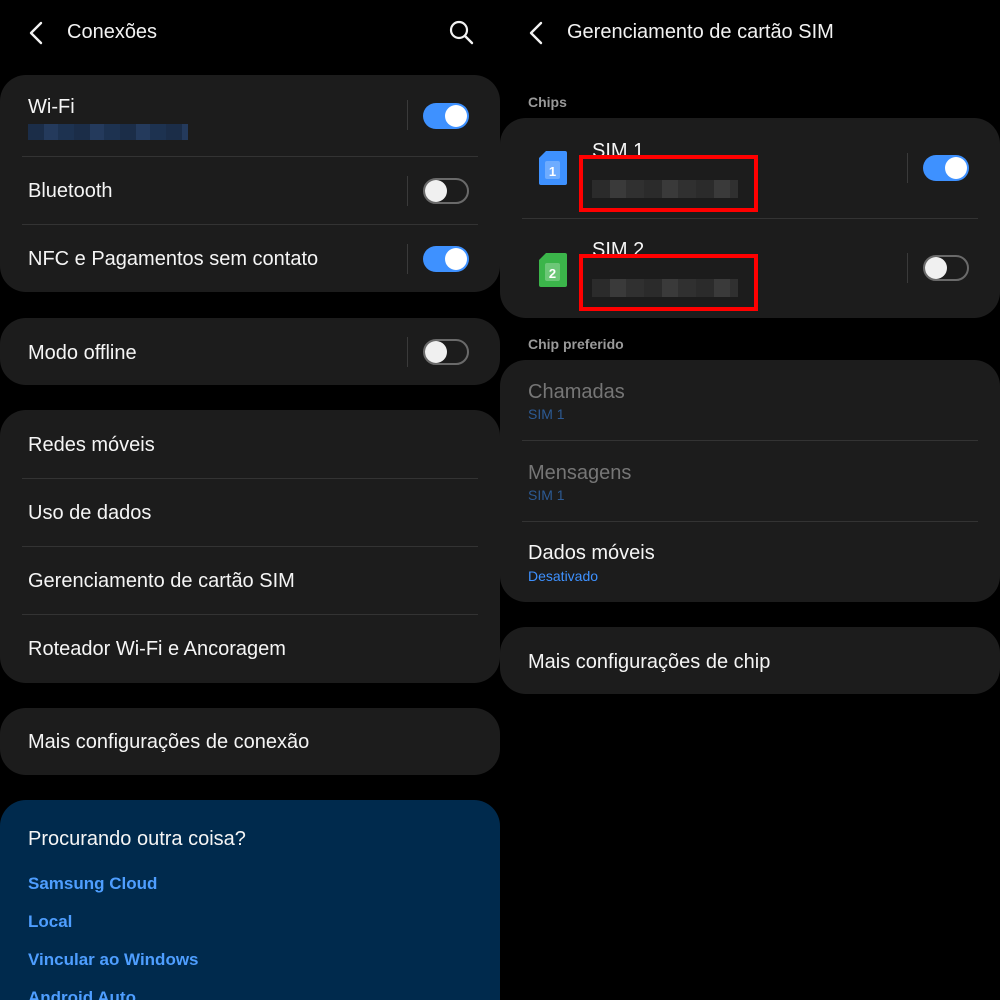 Image resolution: width=1000 pixels, height=1000 pixels. I want to click on offline-toggle, so click(446, 352).